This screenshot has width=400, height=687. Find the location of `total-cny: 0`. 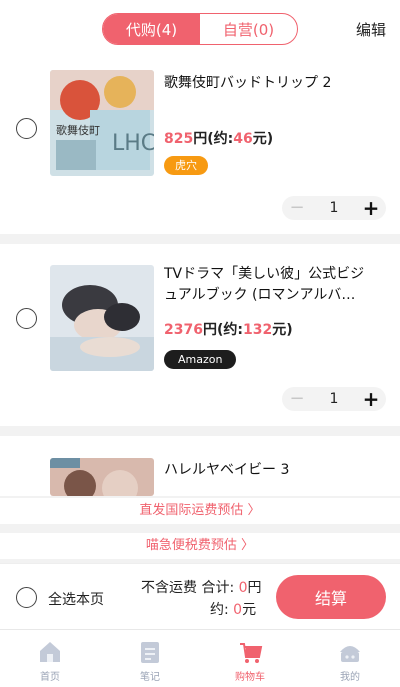

total-cny: 0 is located at coordinates (238, 610).